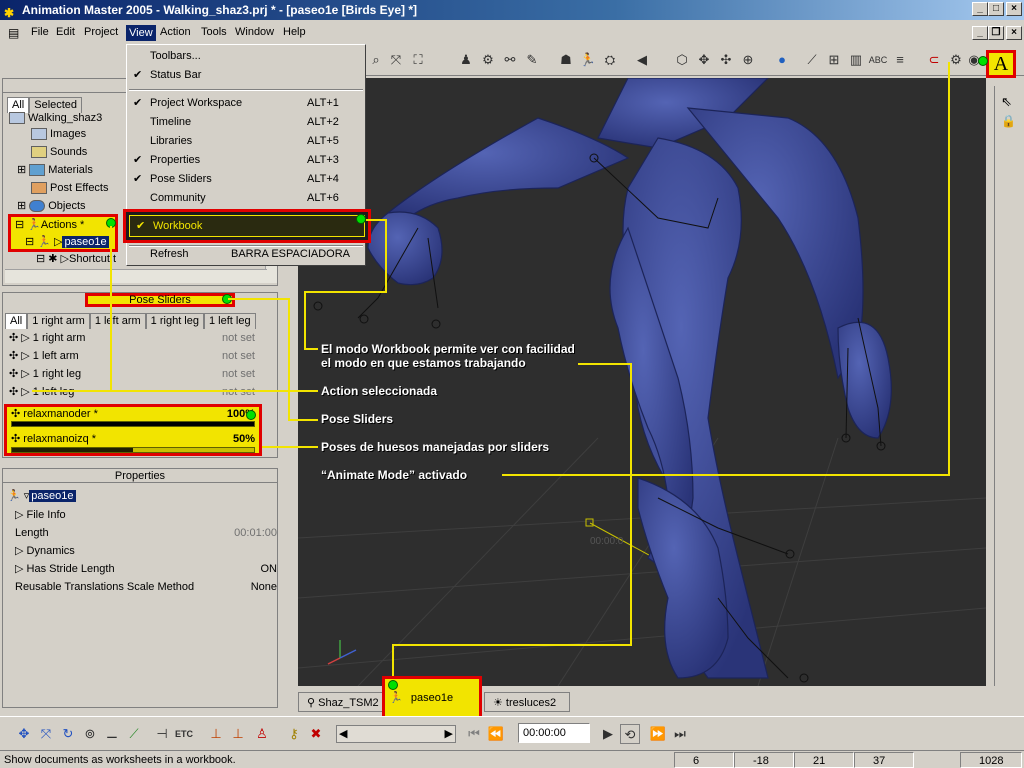 This screenshot has height=768, width=1024. I want to click on pose-group-right-arm: ✣ ▷ 1 right arm not set, so click(144, 338).